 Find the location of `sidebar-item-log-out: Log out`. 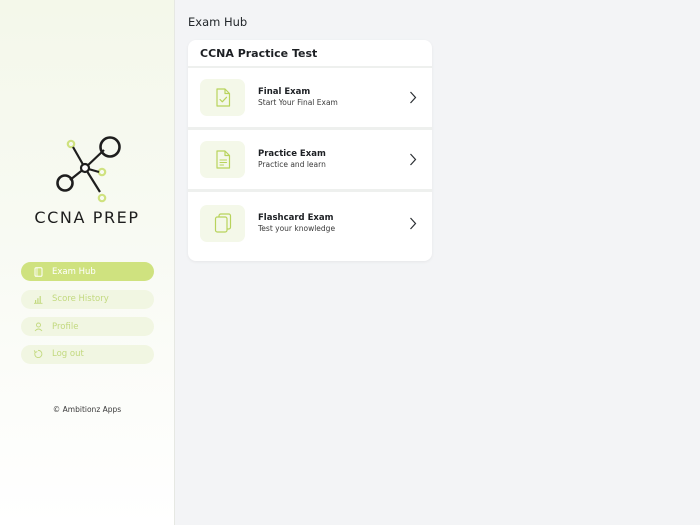

sidebar-item-log-out: Log out is located at coordinates (87, 354).